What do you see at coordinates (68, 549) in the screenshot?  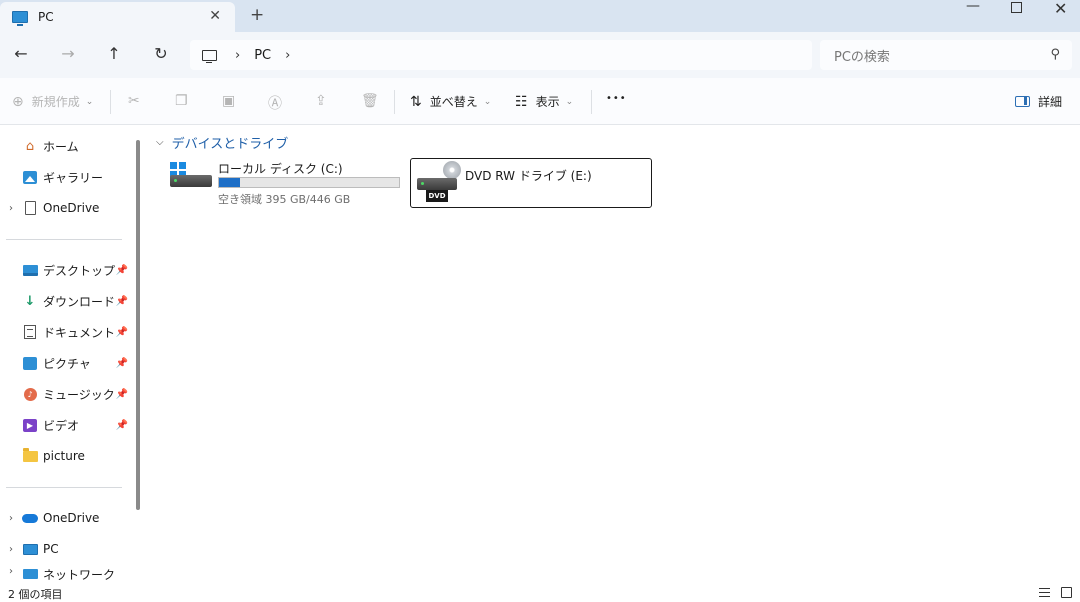 I see `sidebar-item-pc: › PC` at bounding box center [68, 549].